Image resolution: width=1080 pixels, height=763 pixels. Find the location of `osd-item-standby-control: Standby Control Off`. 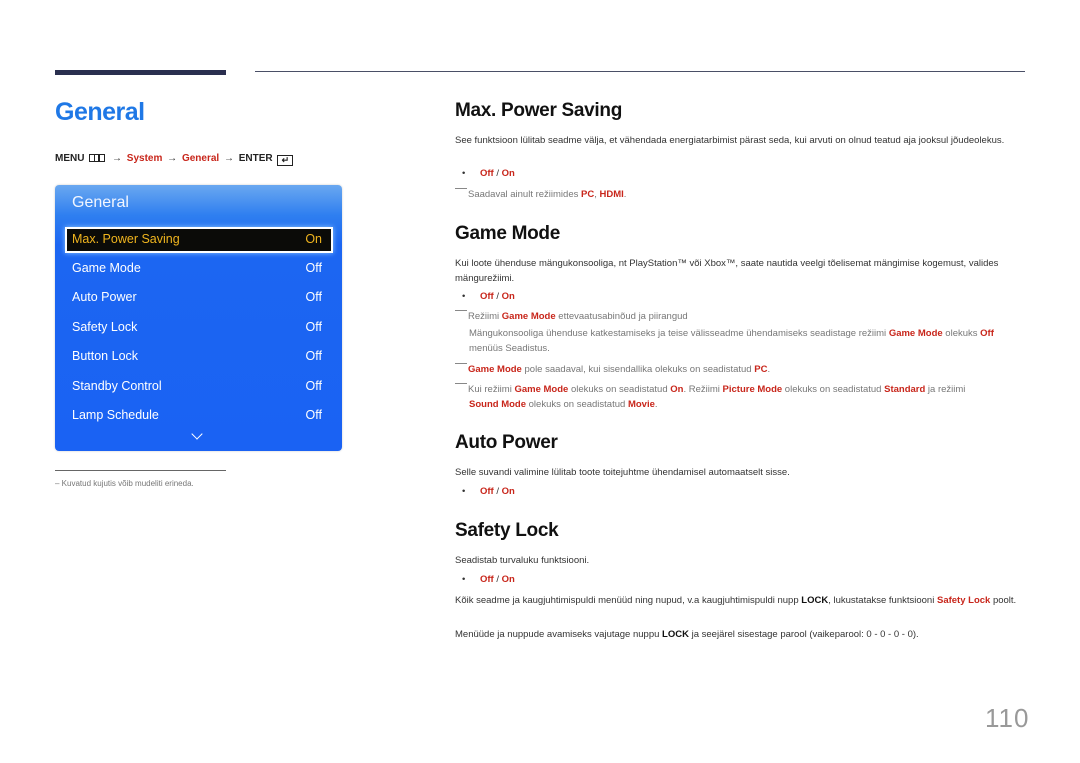

osd-item-standby-control: Standby Control Off is located at coordinates (199, 386).